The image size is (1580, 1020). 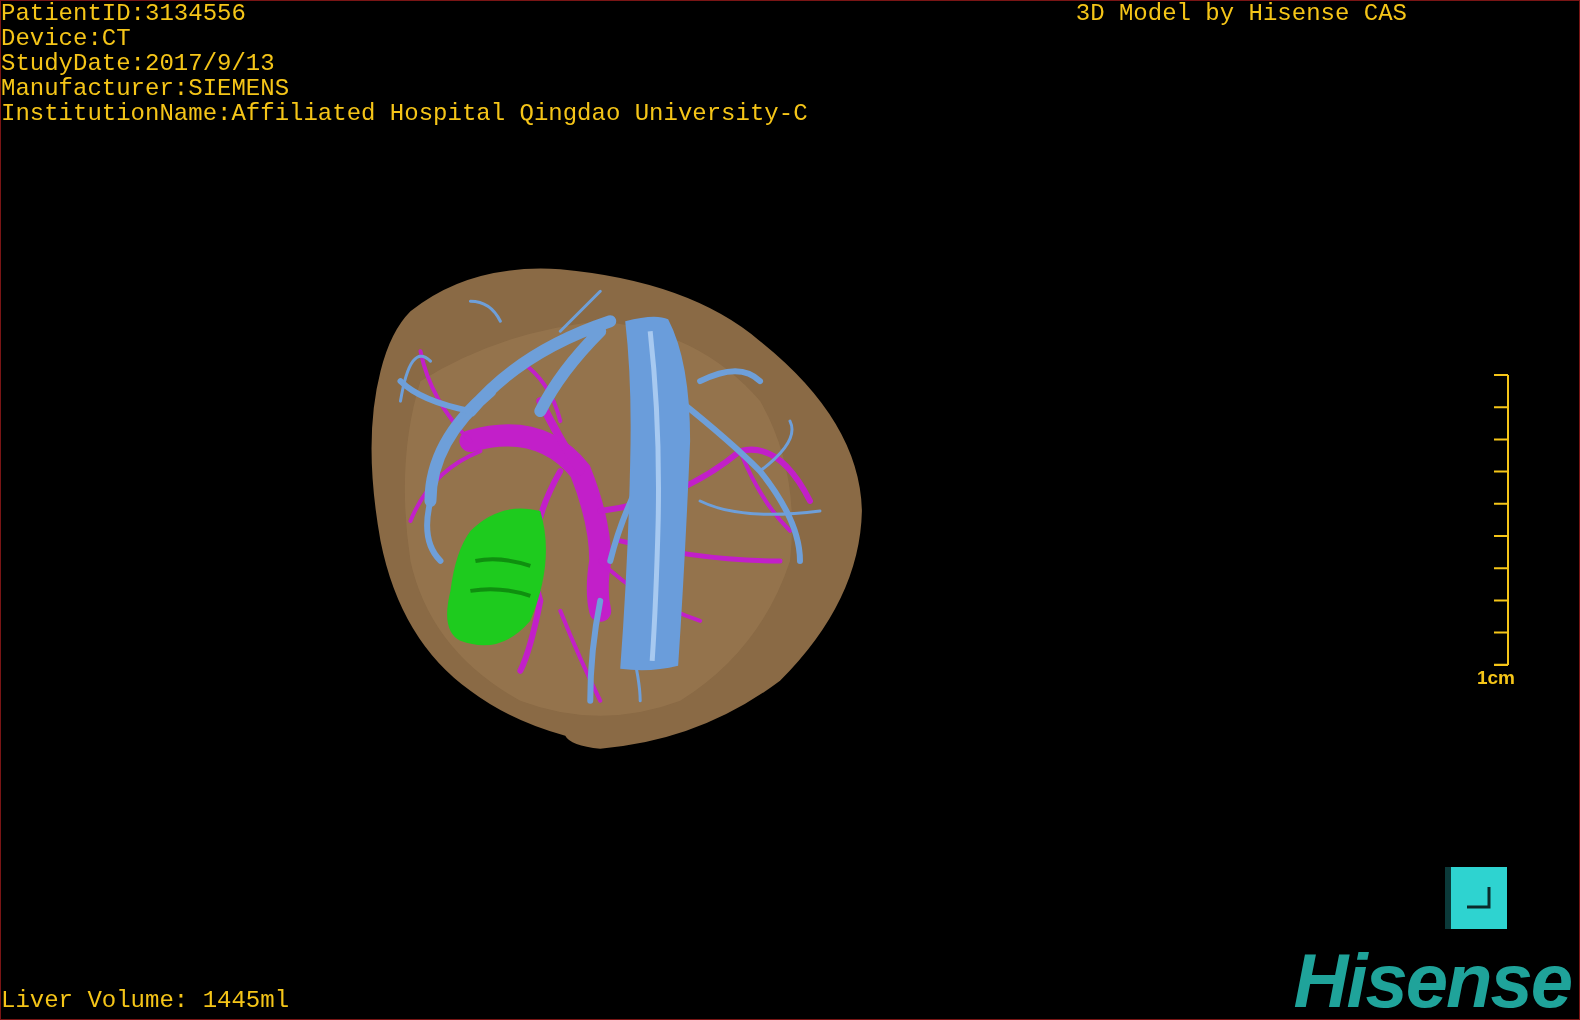 I want to click on patient-info-text: Manufacturer:SIEMENS, so click(x=145, y=88).